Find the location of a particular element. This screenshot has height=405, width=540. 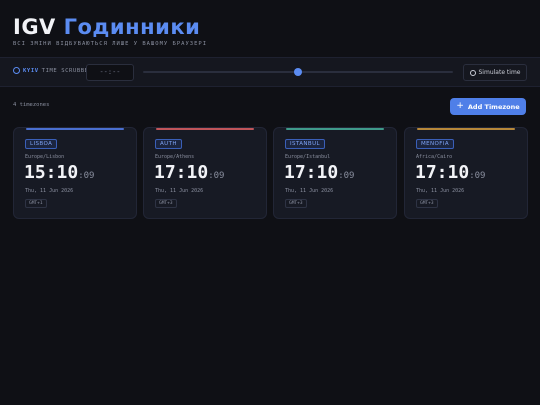

slider-thumb is located at coordinates (298, 72).